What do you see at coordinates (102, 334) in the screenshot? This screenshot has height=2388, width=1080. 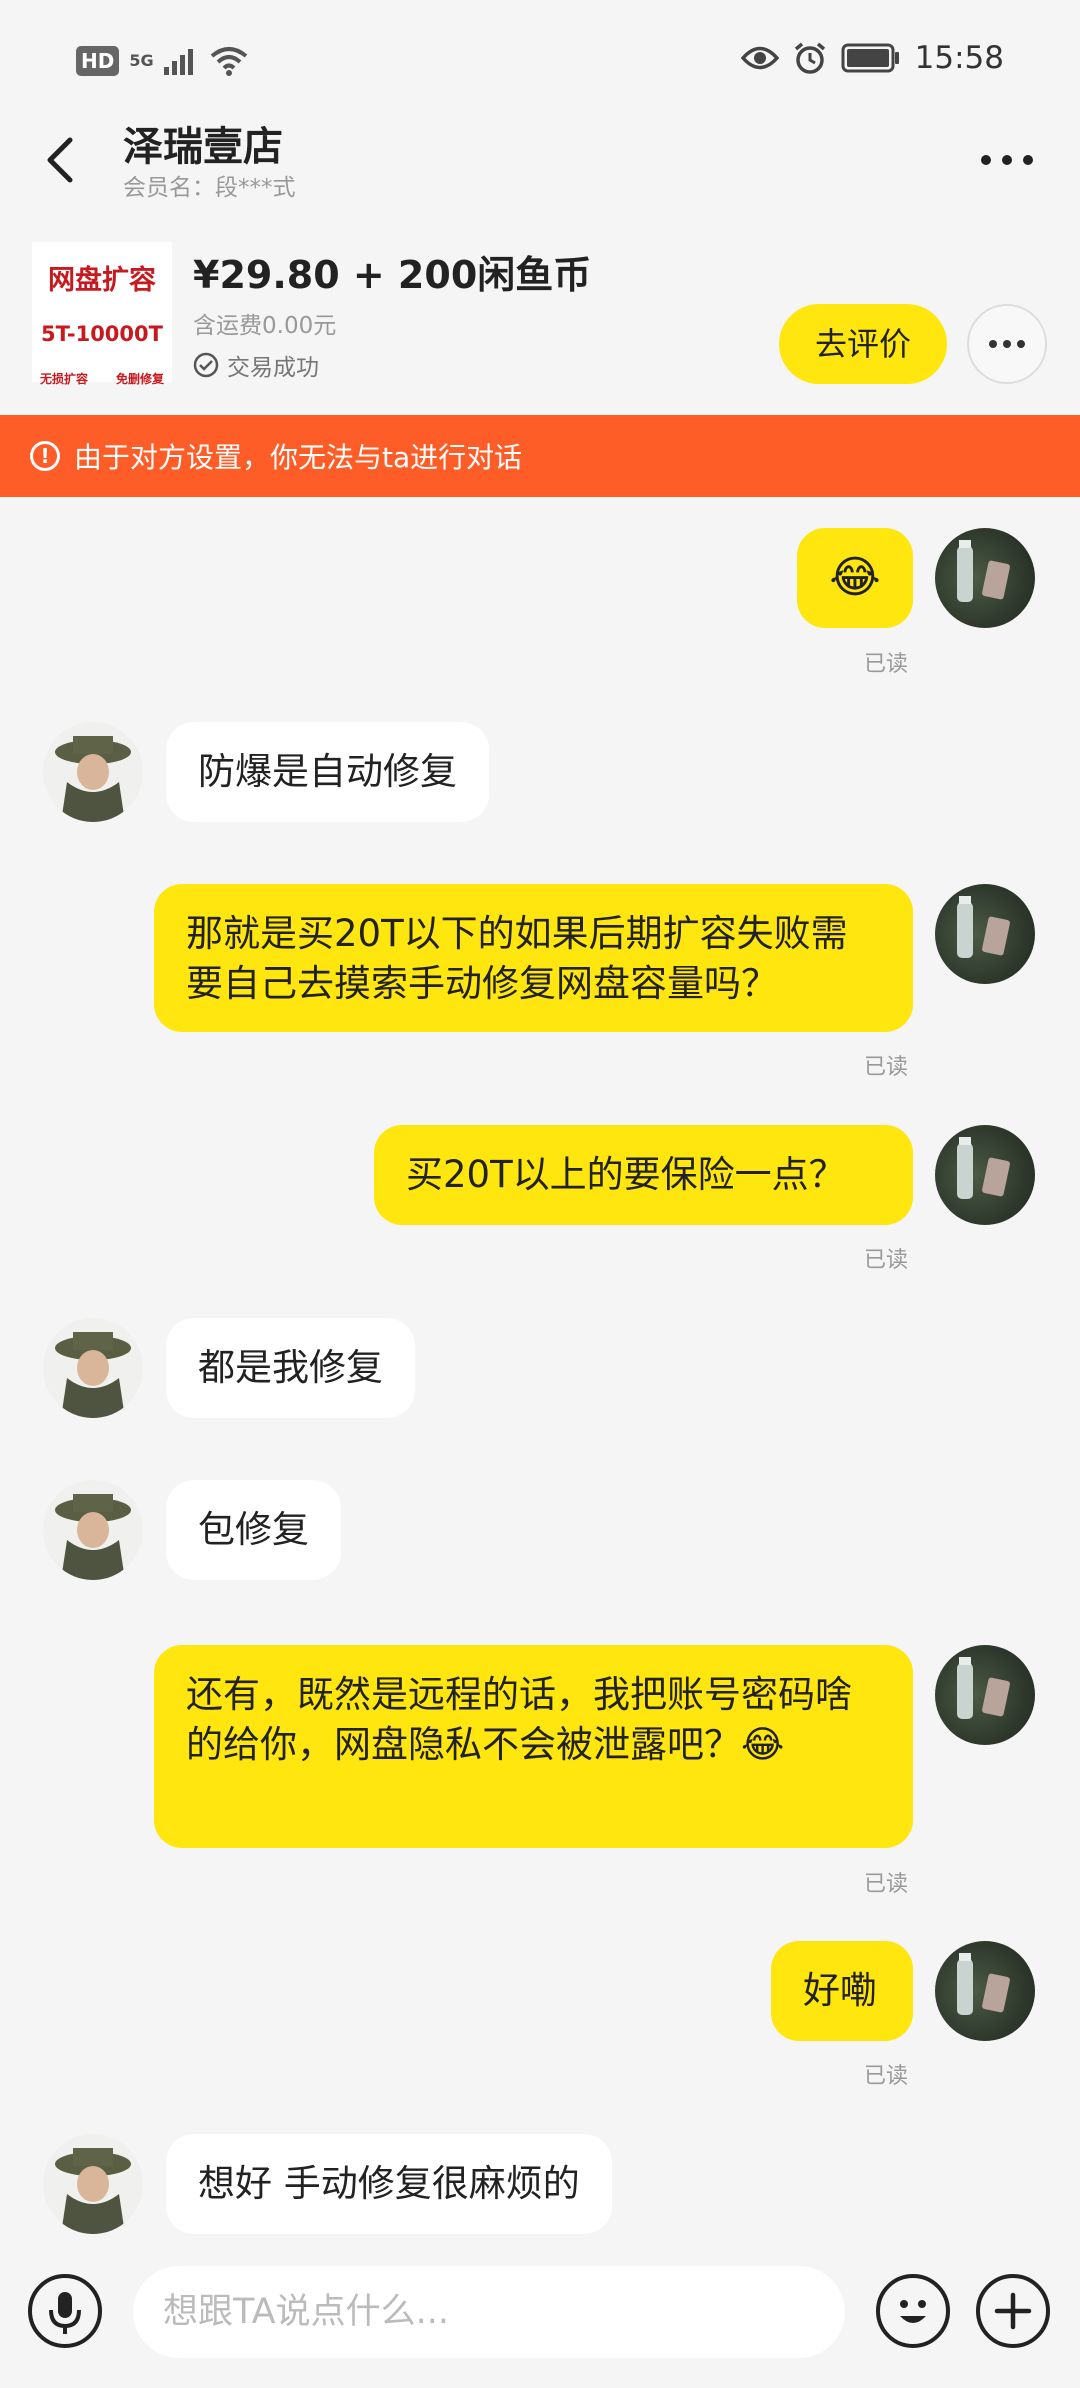 I see `thumb-subtitle: 5T-10000T` at bounding box center [102, 334].